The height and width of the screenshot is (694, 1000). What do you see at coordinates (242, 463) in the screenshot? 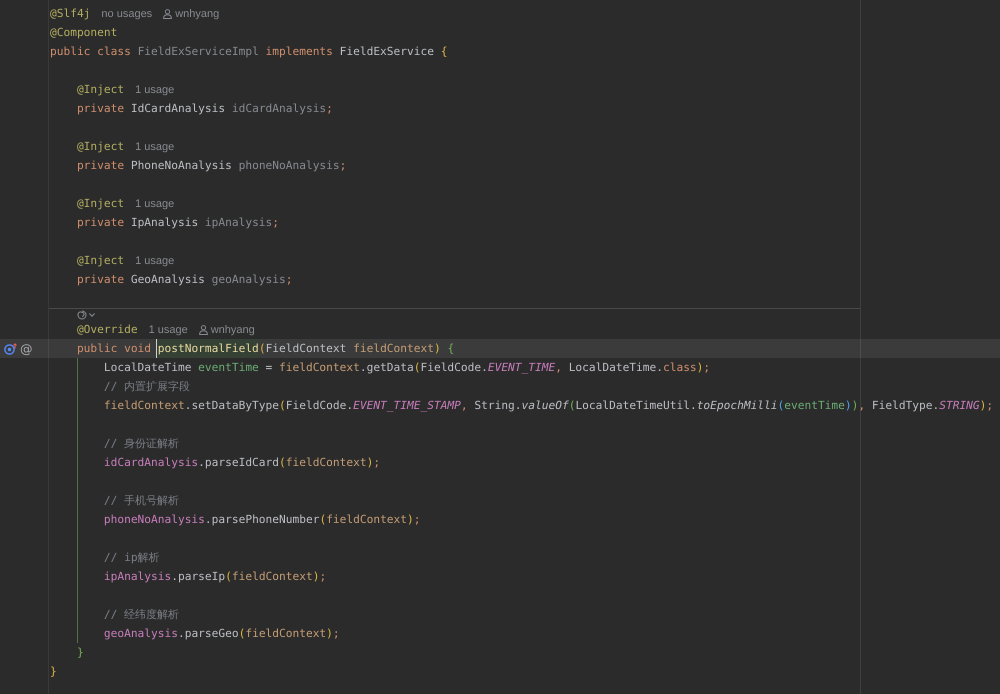
I see `code-line: idCardAnalysis.parseIdCard(fieldContext);` at bounding box center [242, 463].